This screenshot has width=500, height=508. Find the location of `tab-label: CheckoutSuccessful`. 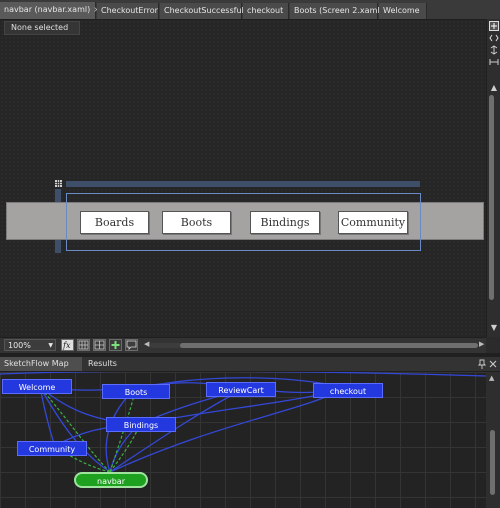

tab-label: CheckoutSuccessful is located at coordinates (204, 10).